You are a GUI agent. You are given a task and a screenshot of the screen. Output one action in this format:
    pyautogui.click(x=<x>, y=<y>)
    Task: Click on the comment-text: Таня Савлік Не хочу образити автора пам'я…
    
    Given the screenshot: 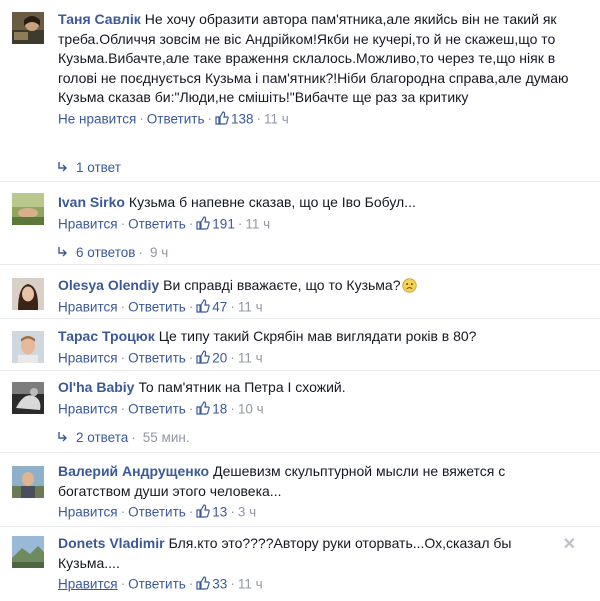 What is the action you would take?
    pyautogui.click(x=314, y=59)
    